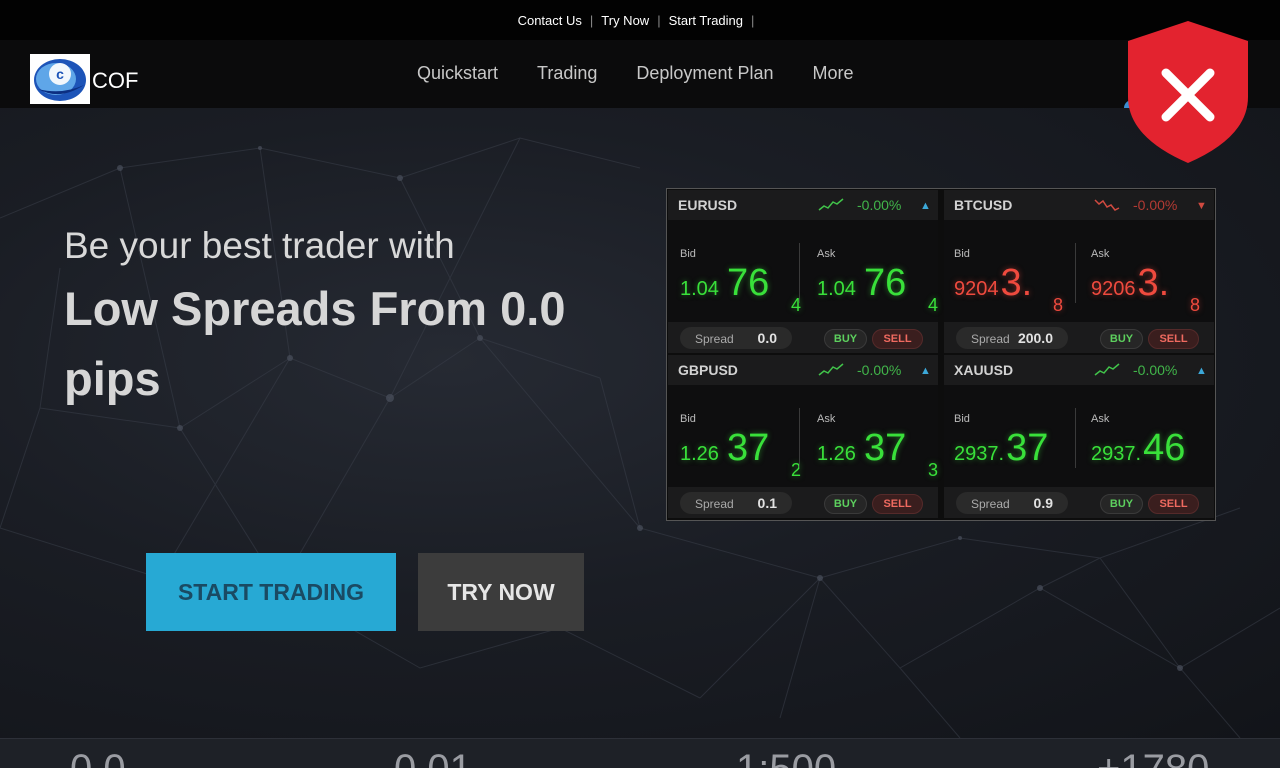 The width and height of the screenshot is (1280, 768). What do you see at coordinates (933, 305) in the screenshot?
I see `ask-pip: 4` at bounding box center [933, 305].